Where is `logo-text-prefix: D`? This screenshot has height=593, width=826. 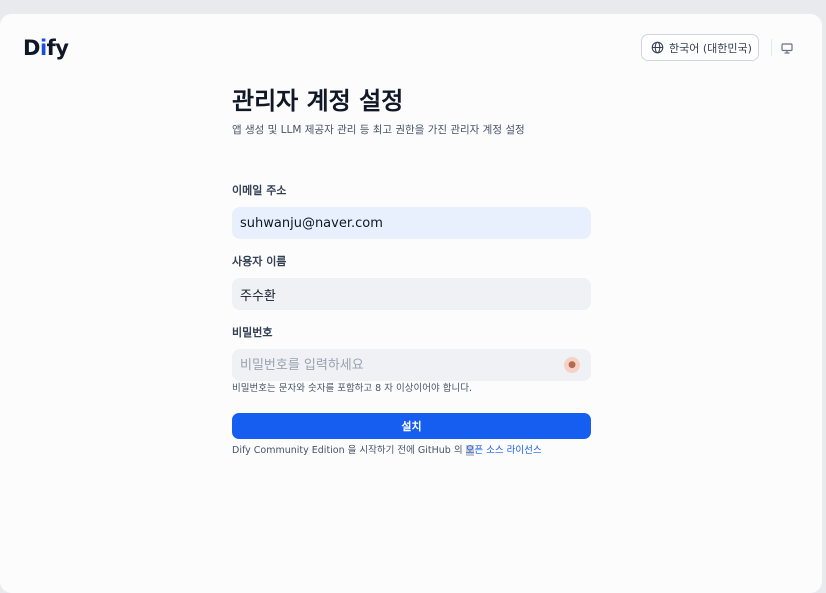
logo-text-prefix: D is located at coordinates (31, 48).